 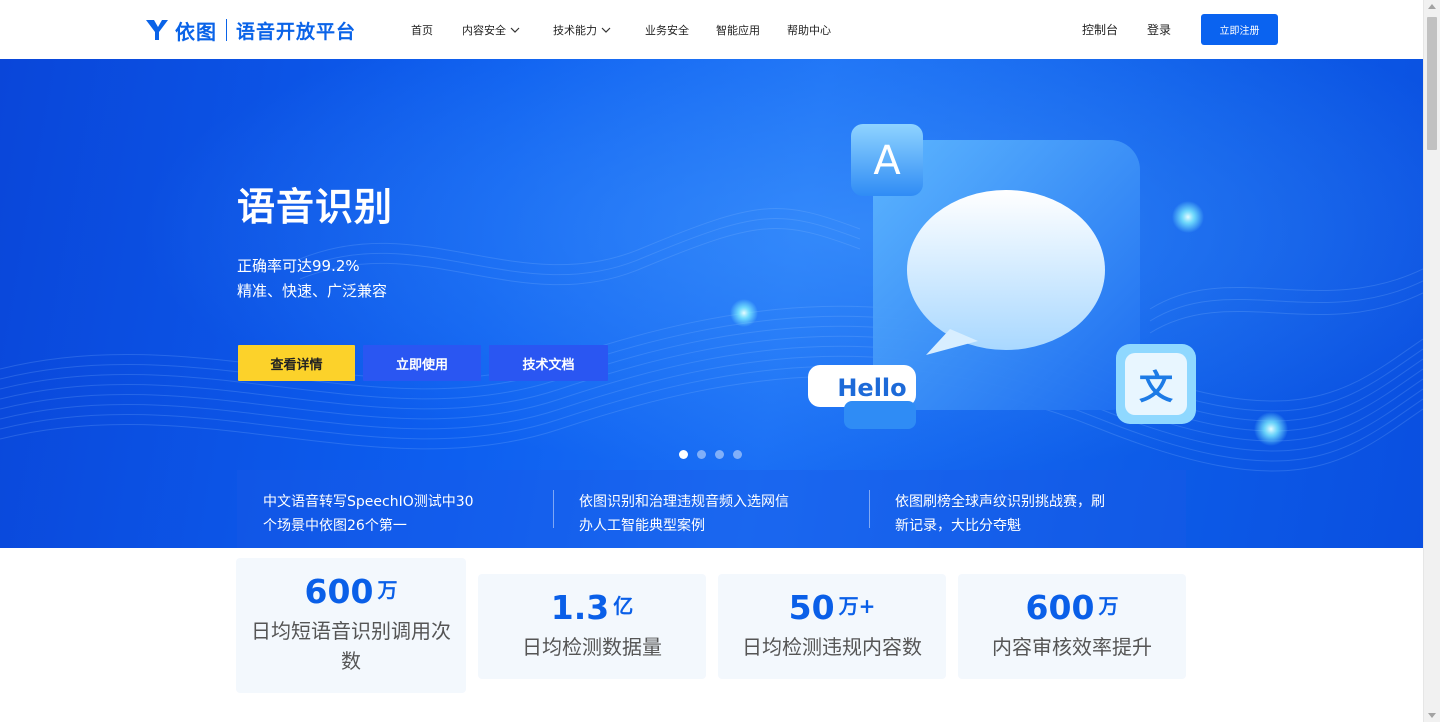 What do you see at coordinates (667, 30) in the screenshot?
I see `nav-item-label: 业务安全` at bounding box center [667, 30].